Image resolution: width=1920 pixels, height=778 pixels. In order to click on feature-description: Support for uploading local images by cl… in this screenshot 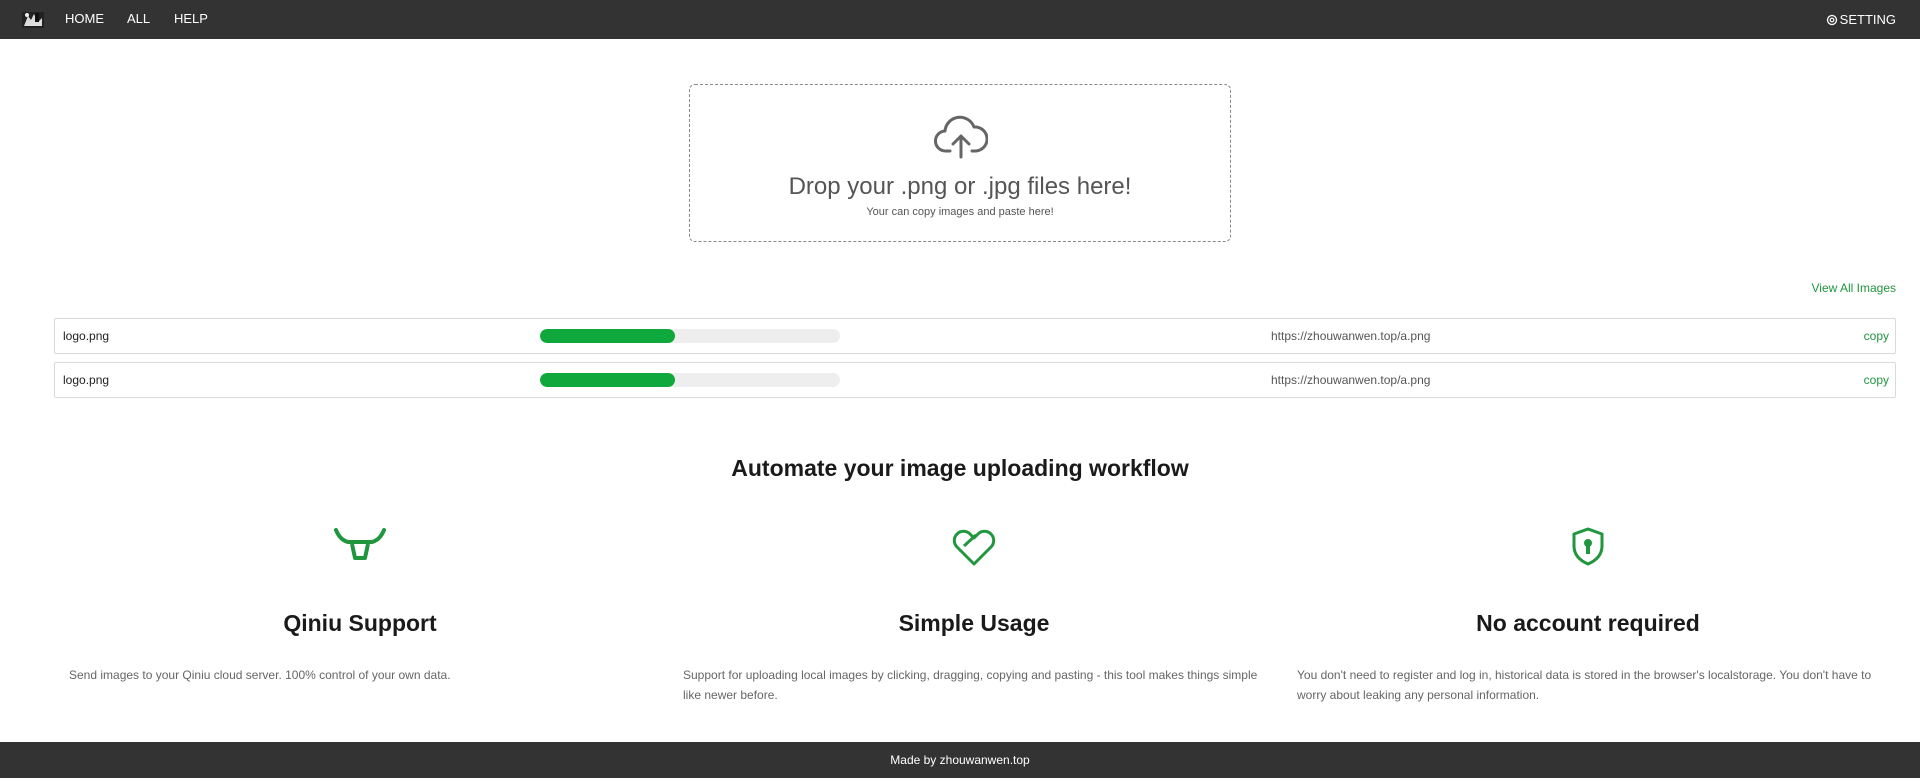, I will do `click(970, 685)`.